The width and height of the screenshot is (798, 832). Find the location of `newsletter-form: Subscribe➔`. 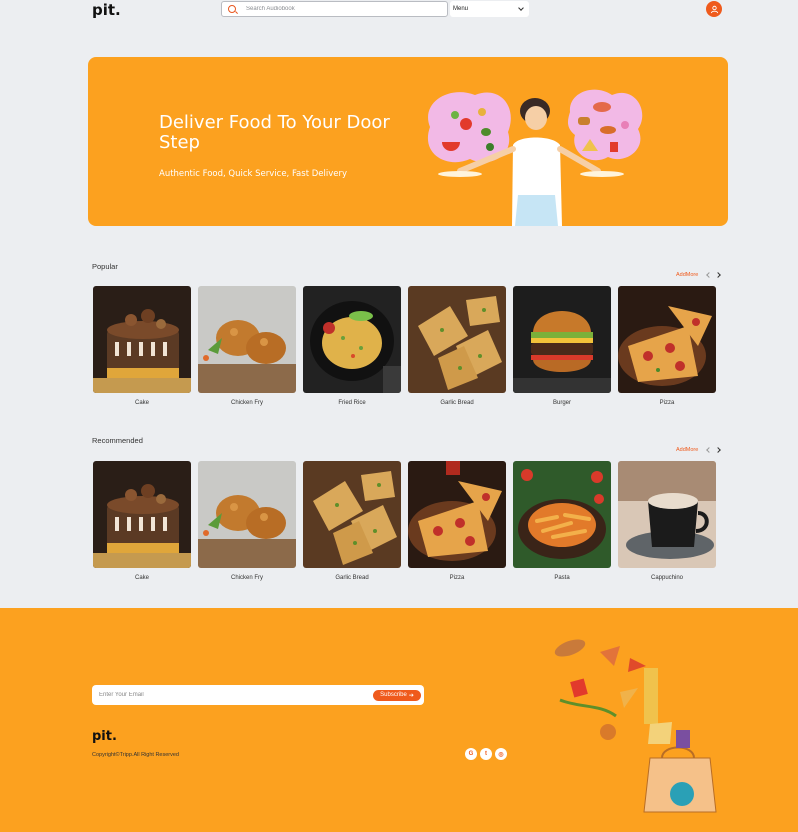

newsletter-form: Subscribe➔ is located at coordinates (258, 695).